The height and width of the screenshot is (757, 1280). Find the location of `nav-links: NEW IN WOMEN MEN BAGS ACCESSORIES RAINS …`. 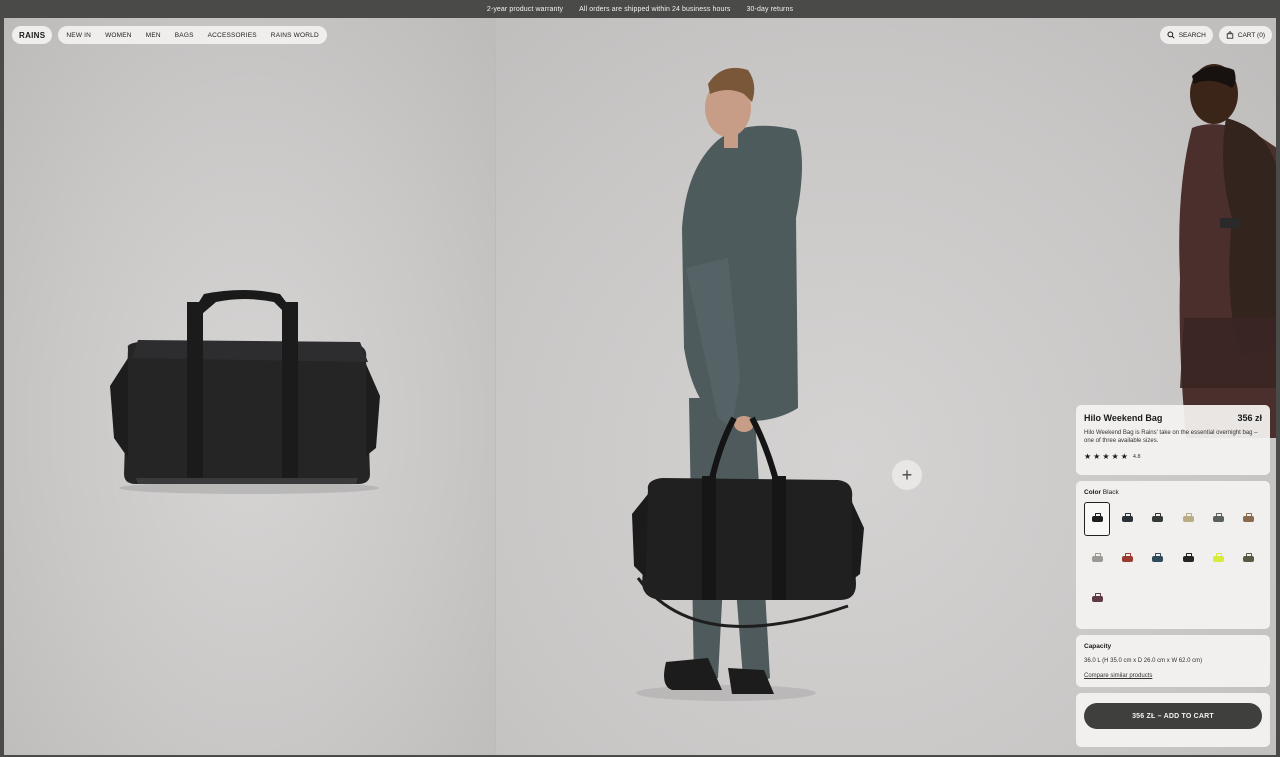

nav-links: NEW IN WOMEN MEN BAGS ACCESSORIES RAINS … is located at coordinates (192, 35).